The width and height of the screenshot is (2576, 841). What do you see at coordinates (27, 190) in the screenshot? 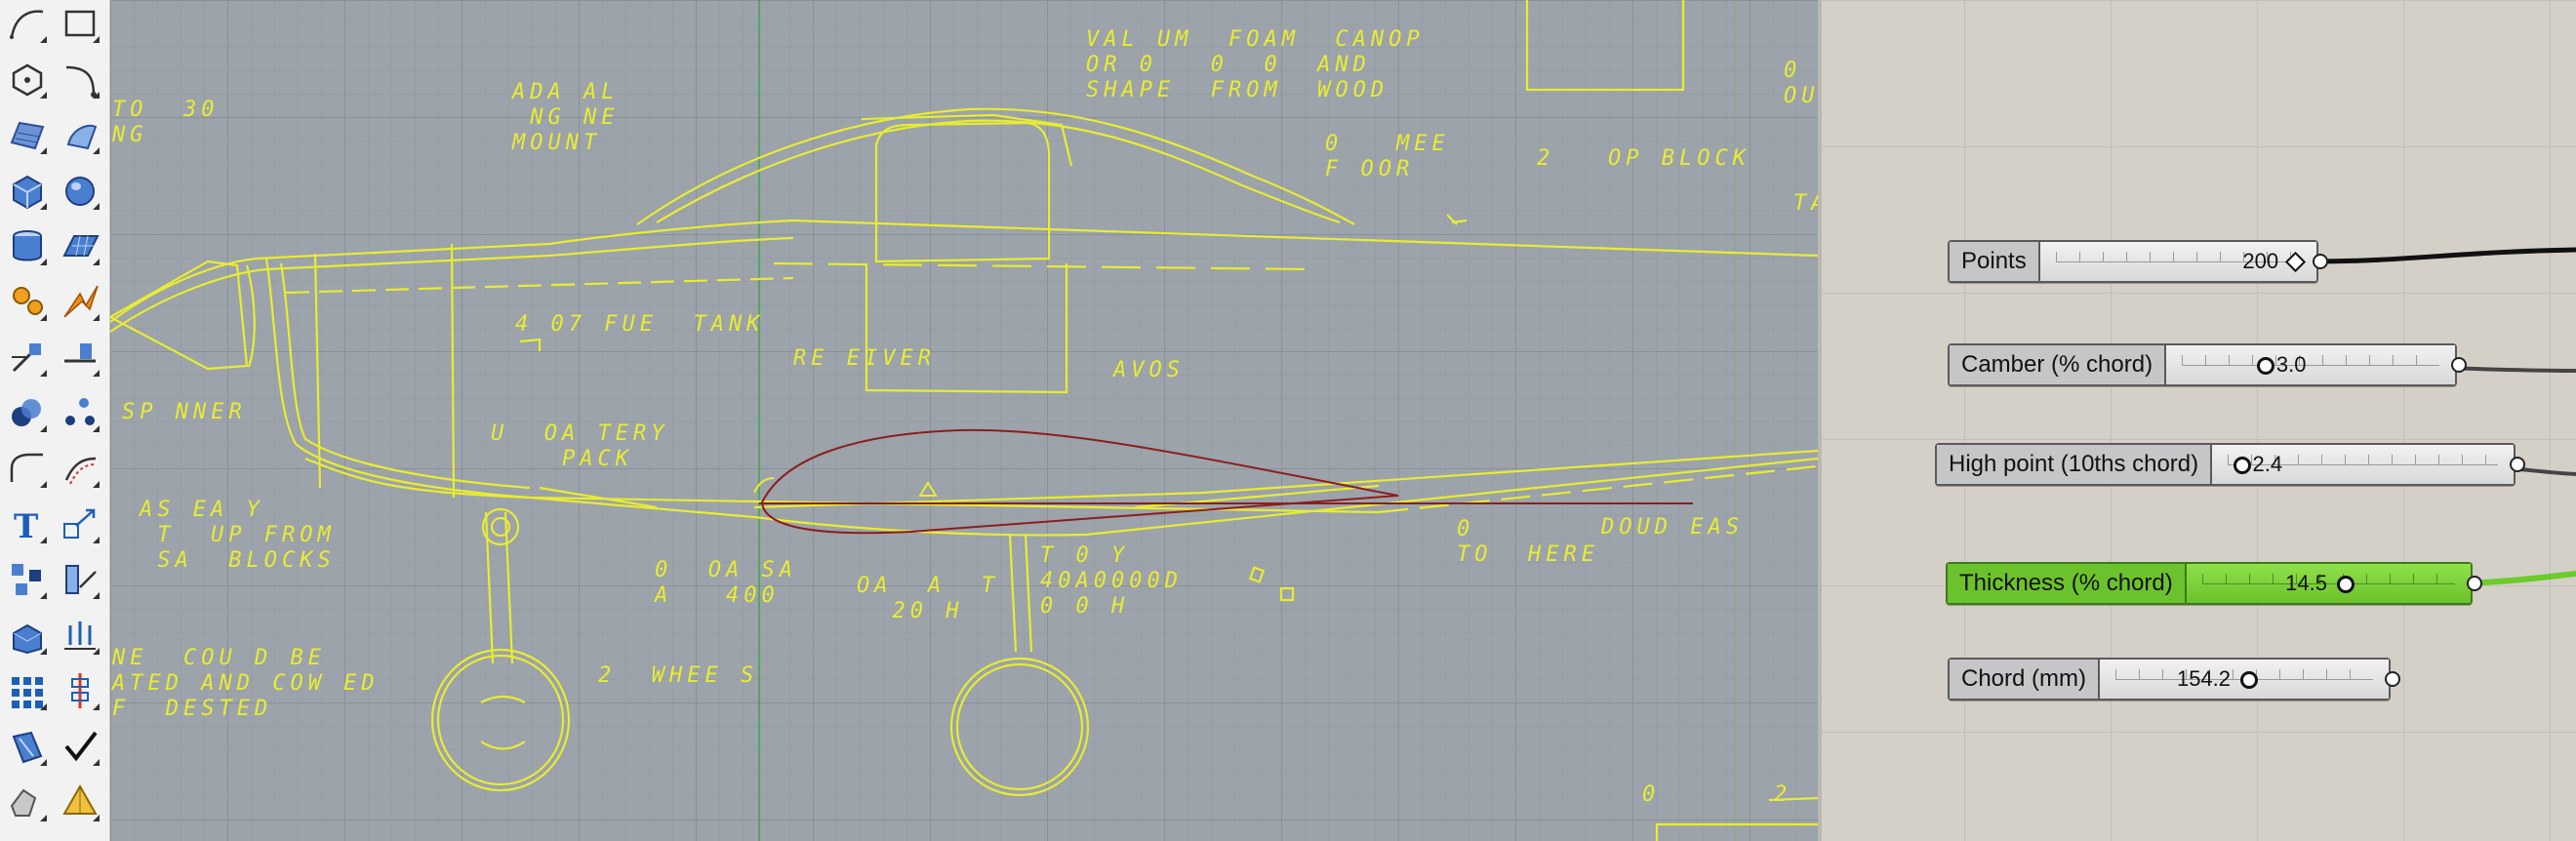
I see `box-solid-icon` at bounding box center [27, 190].